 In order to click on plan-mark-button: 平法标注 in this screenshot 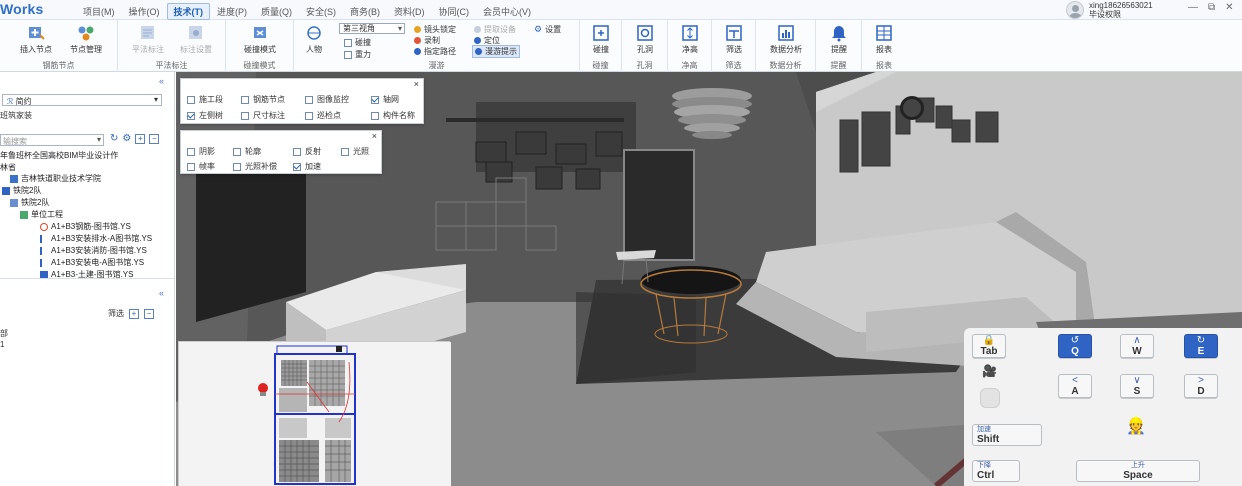, I will do `click(148, 39)`.